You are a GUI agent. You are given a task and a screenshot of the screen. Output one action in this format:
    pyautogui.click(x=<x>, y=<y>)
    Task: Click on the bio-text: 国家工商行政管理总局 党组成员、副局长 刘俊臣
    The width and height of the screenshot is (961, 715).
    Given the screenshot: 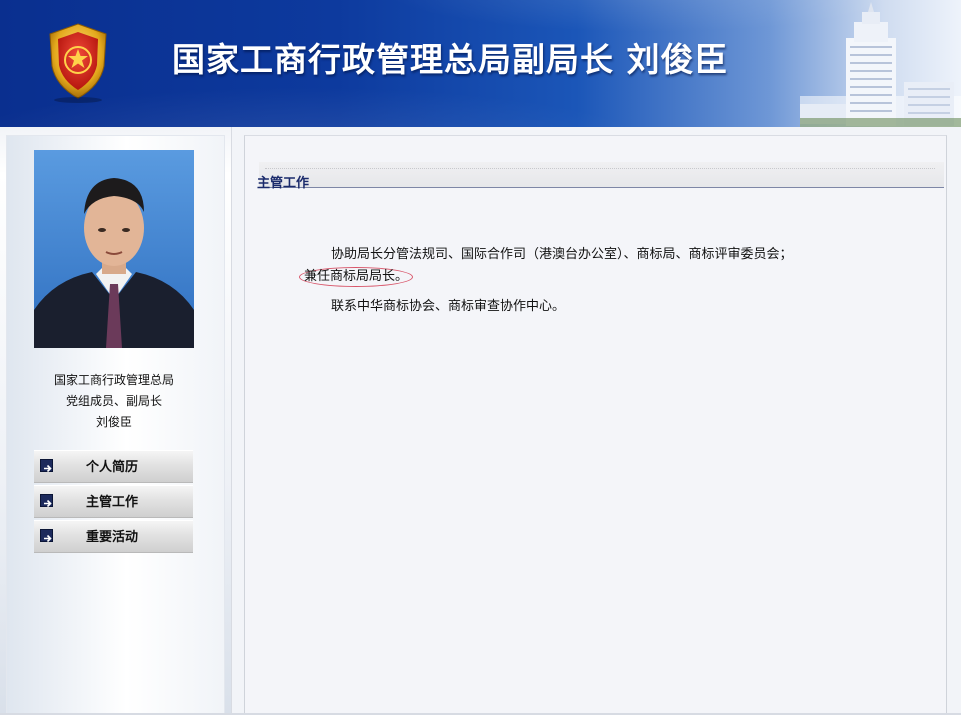 What is the action you would take?
    pyautogui.click(x=114, y=401)
    